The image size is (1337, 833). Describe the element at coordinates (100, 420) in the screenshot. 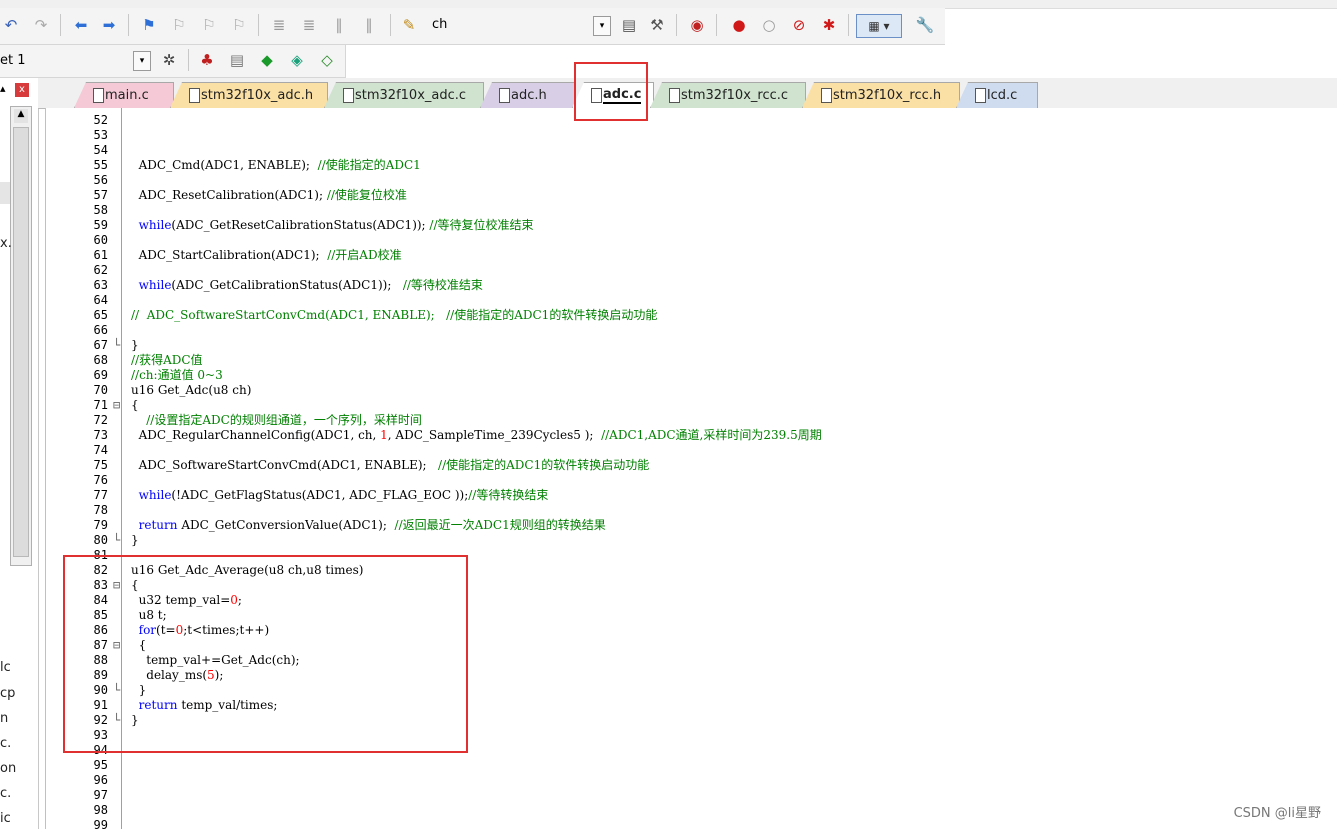

I see `line-number: 72` at that location.